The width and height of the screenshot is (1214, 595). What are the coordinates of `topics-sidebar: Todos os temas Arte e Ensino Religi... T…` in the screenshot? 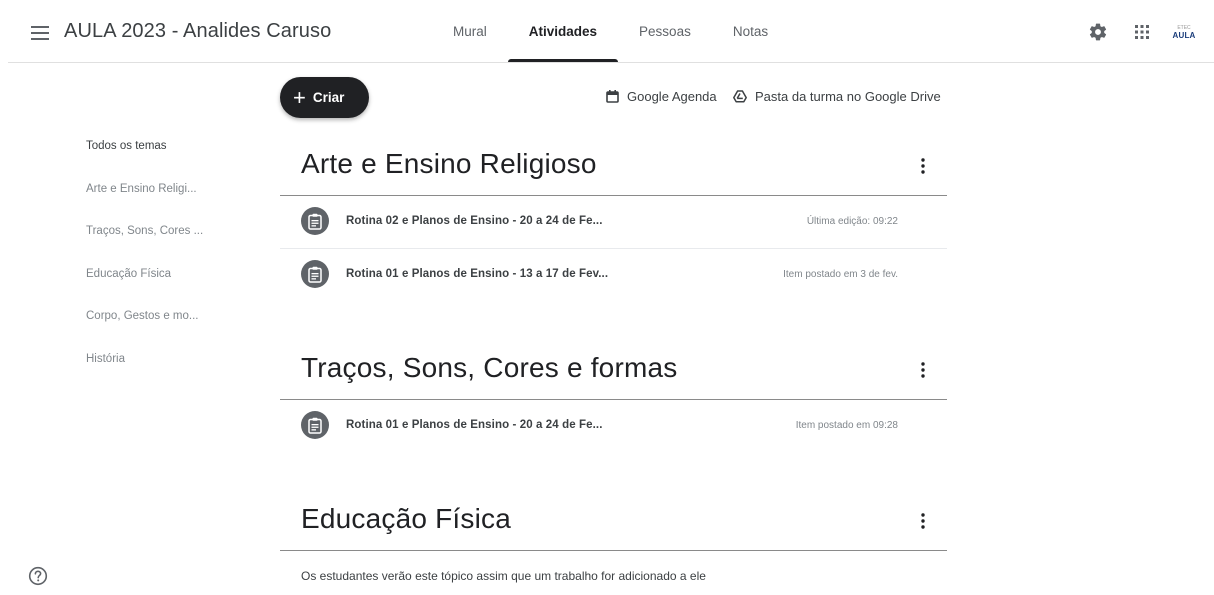 It's located at (176, 265).